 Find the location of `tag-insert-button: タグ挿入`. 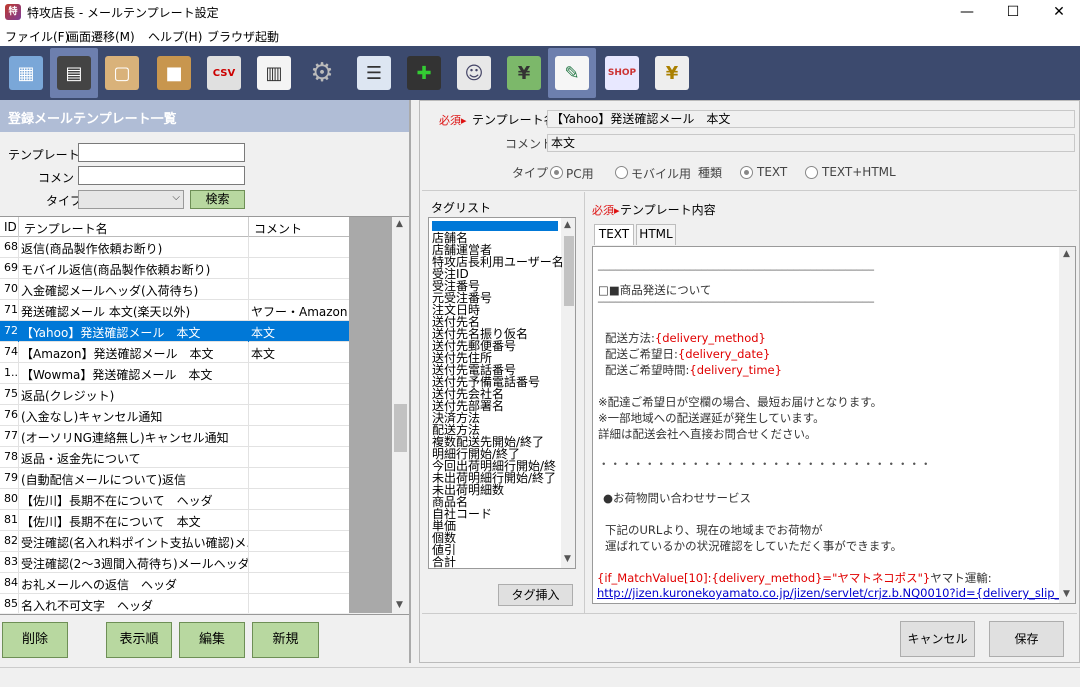

tag-insert-button: タグ挿入 is located at coordinates (535, 595).